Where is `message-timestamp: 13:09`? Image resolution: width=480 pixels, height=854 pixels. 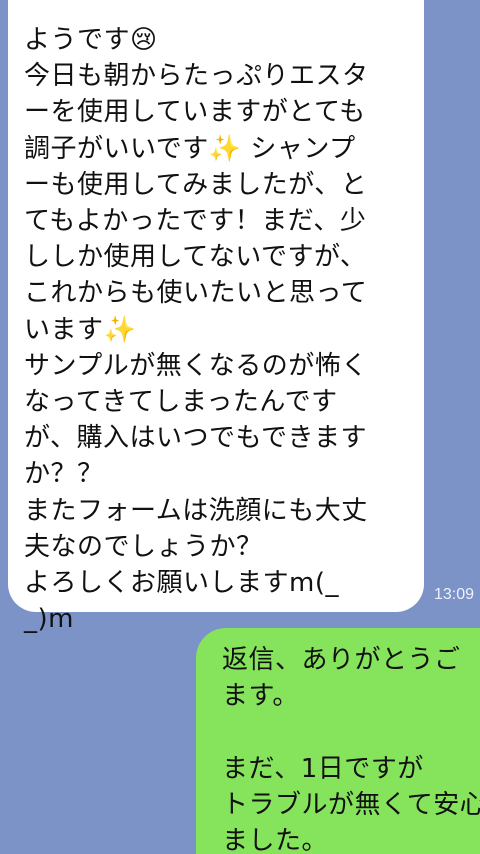 message-timestamp: 13:09 is located at coordinates (454, 594).